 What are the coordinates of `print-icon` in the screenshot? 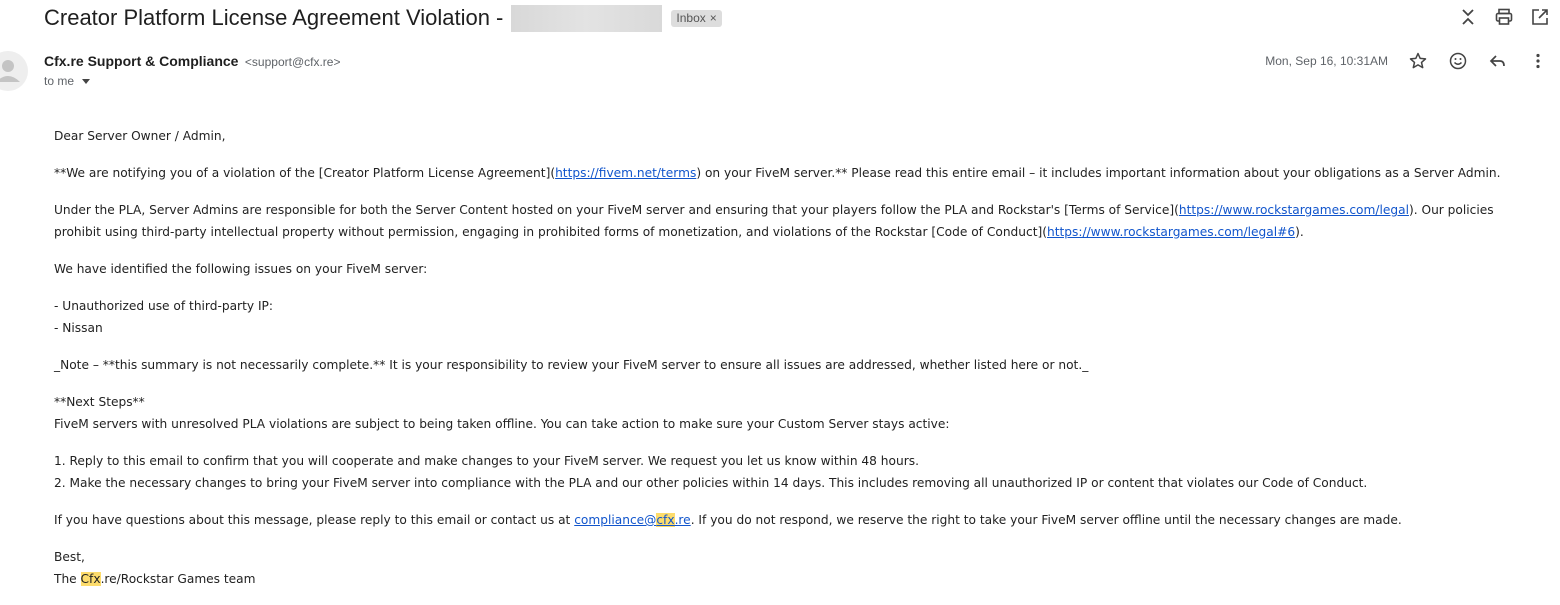 It's located at (1504, 17).